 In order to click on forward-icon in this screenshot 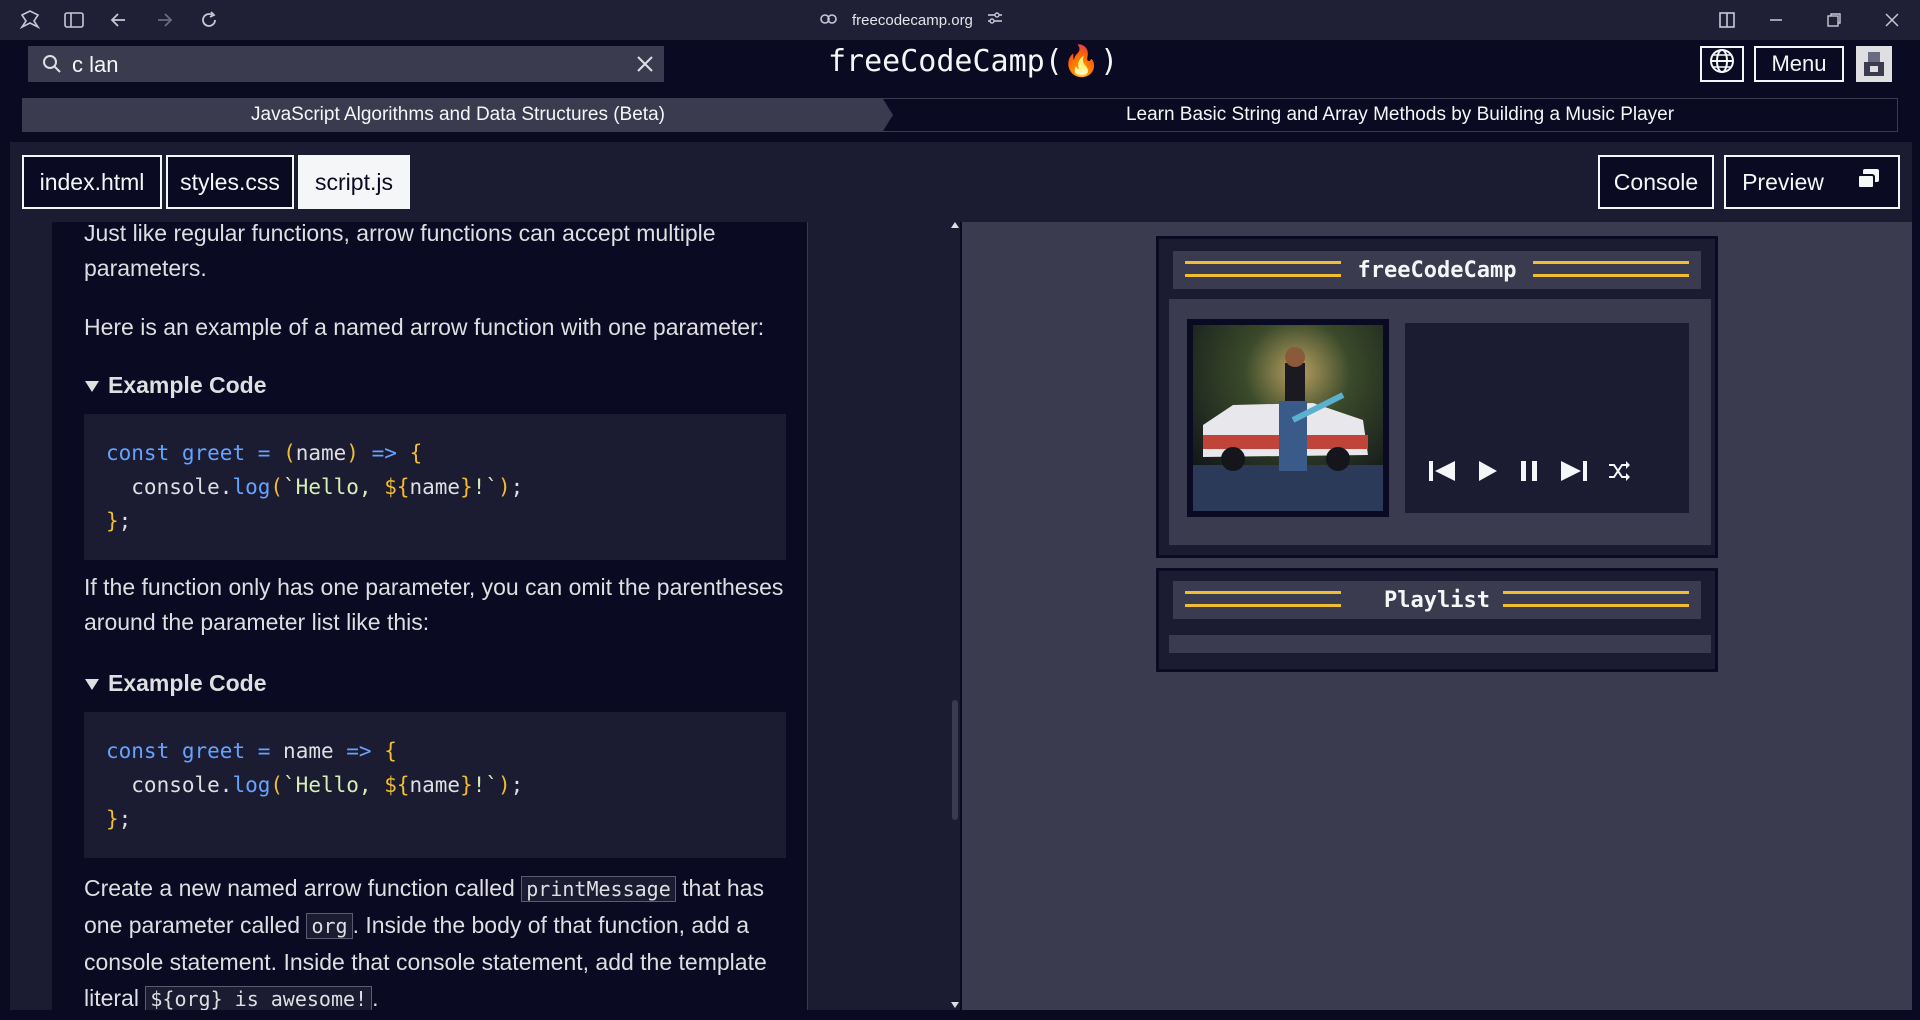, I will do `click(164, 20)`.